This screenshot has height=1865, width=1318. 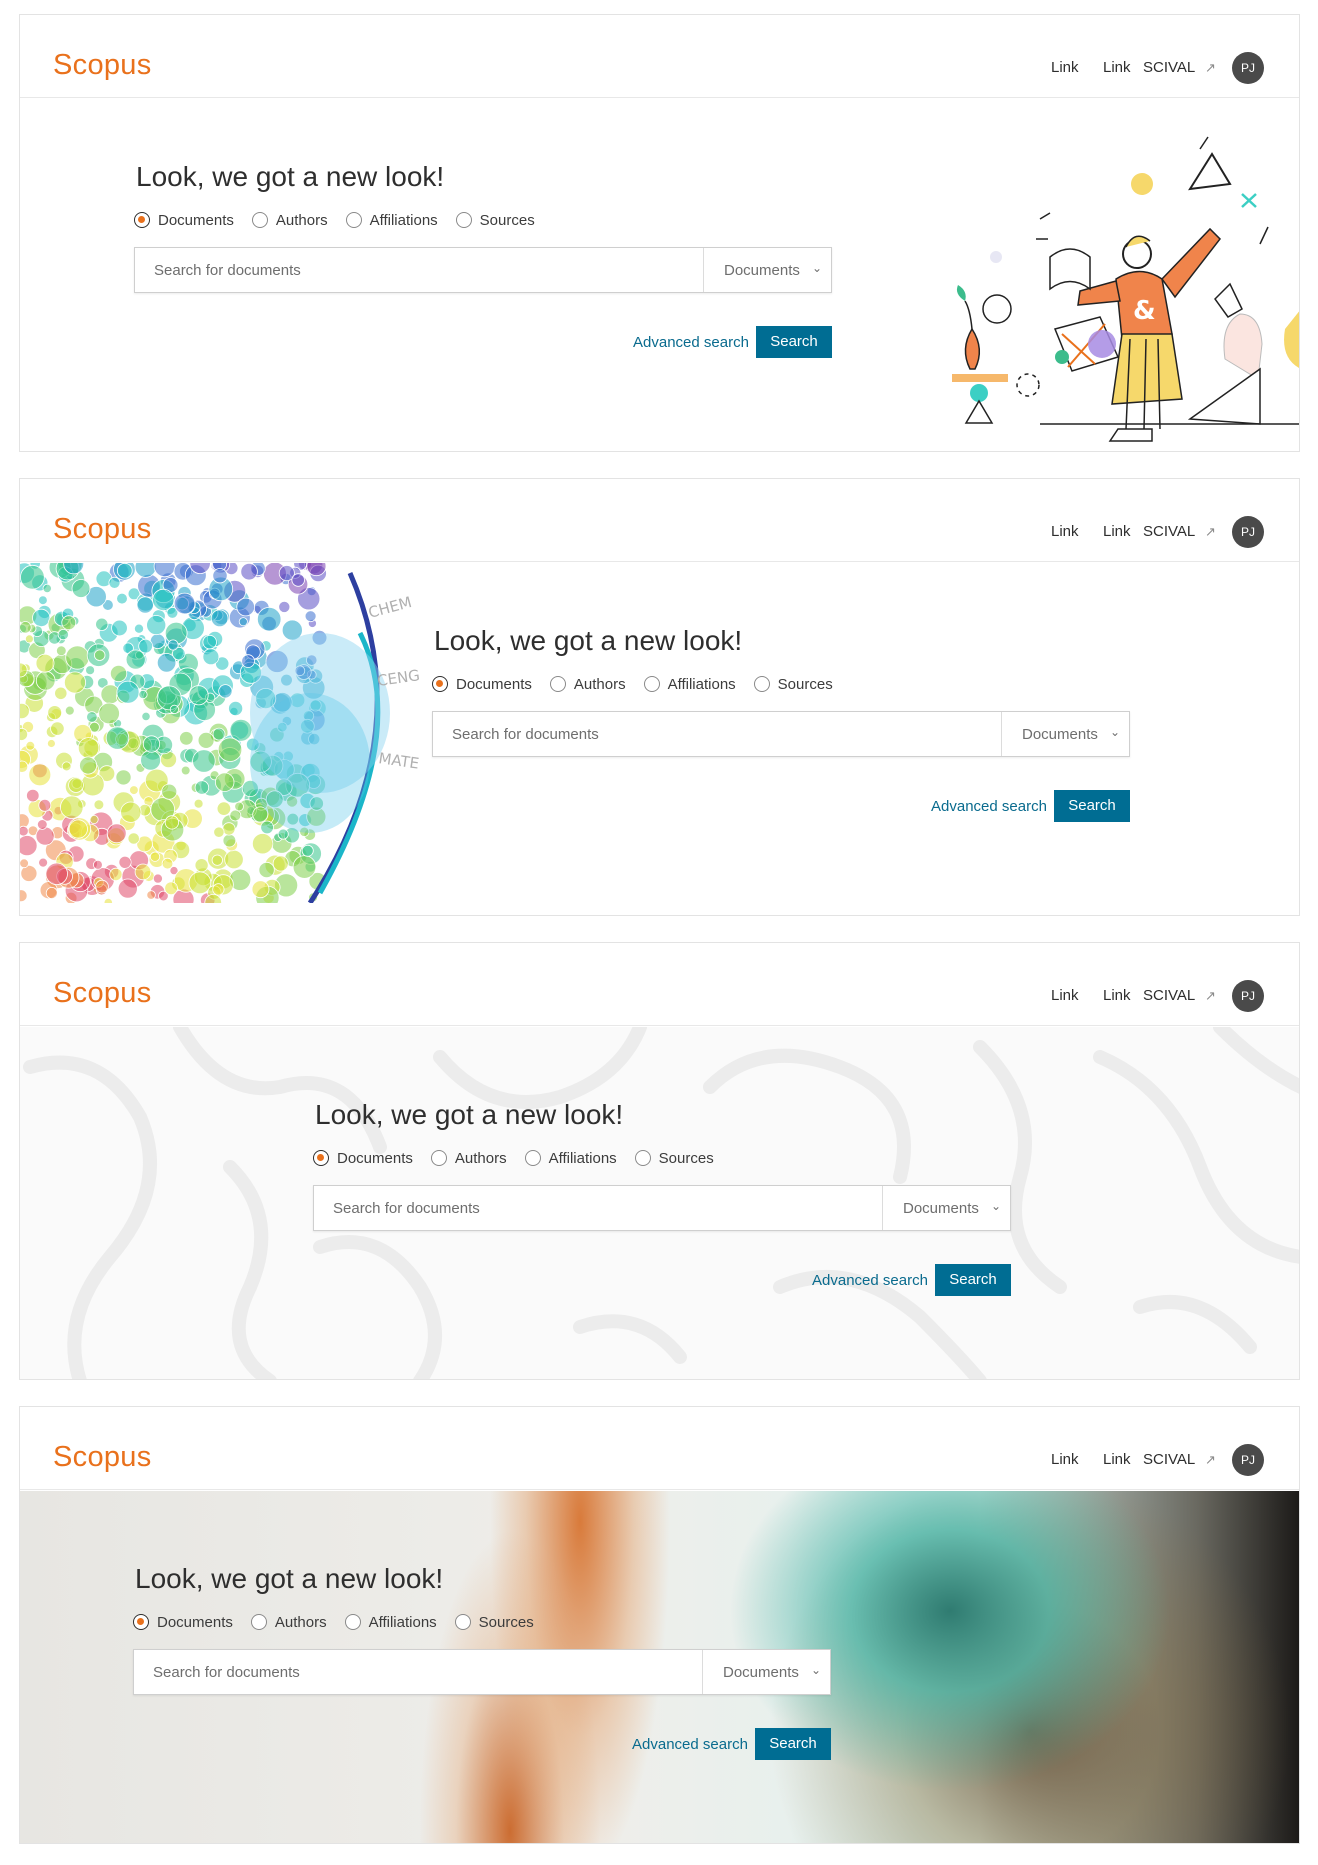 What do you see at coordinates (522, 1158) in the screenshot?
I see `search-type-radios: Documents Authors Affiliations Sources` at bounding box center [522, 1158].